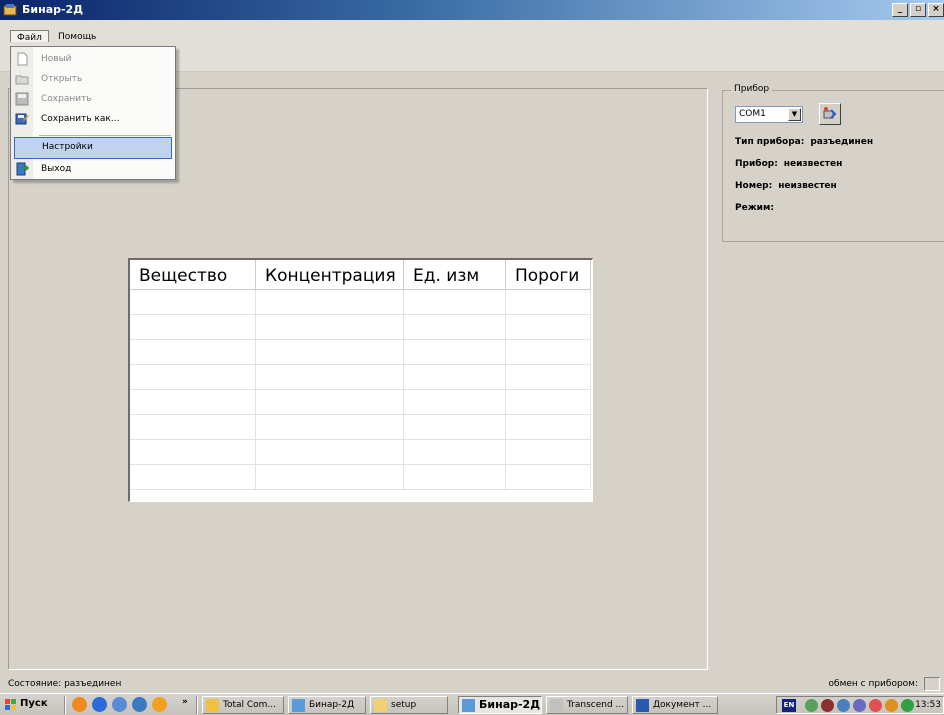 The image size is (944, 715). I want to click on device-value: неизвестен, so click(813, 164).